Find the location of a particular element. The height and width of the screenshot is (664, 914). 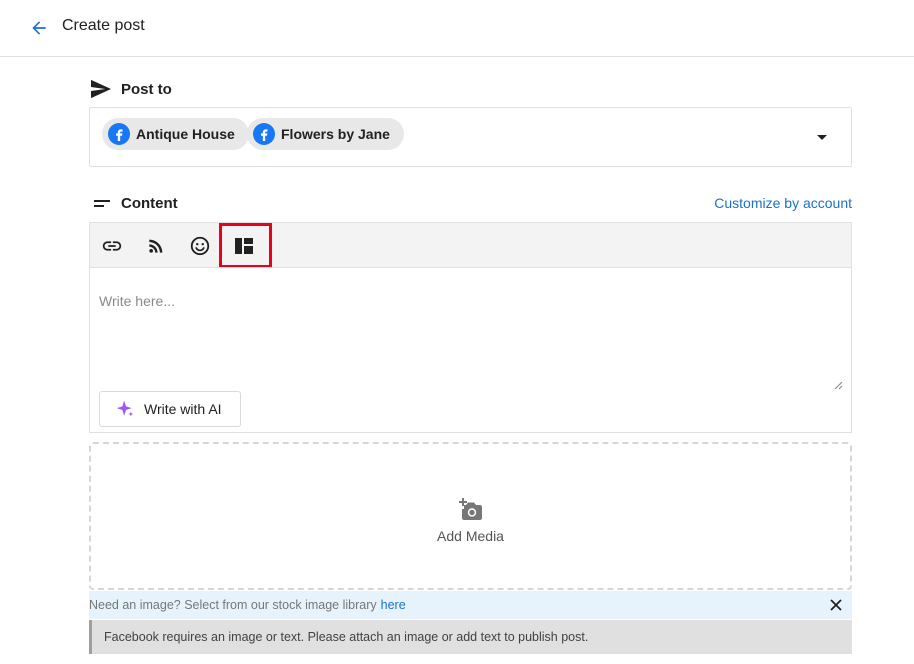

send-icon is located at coordinates (101, 89).